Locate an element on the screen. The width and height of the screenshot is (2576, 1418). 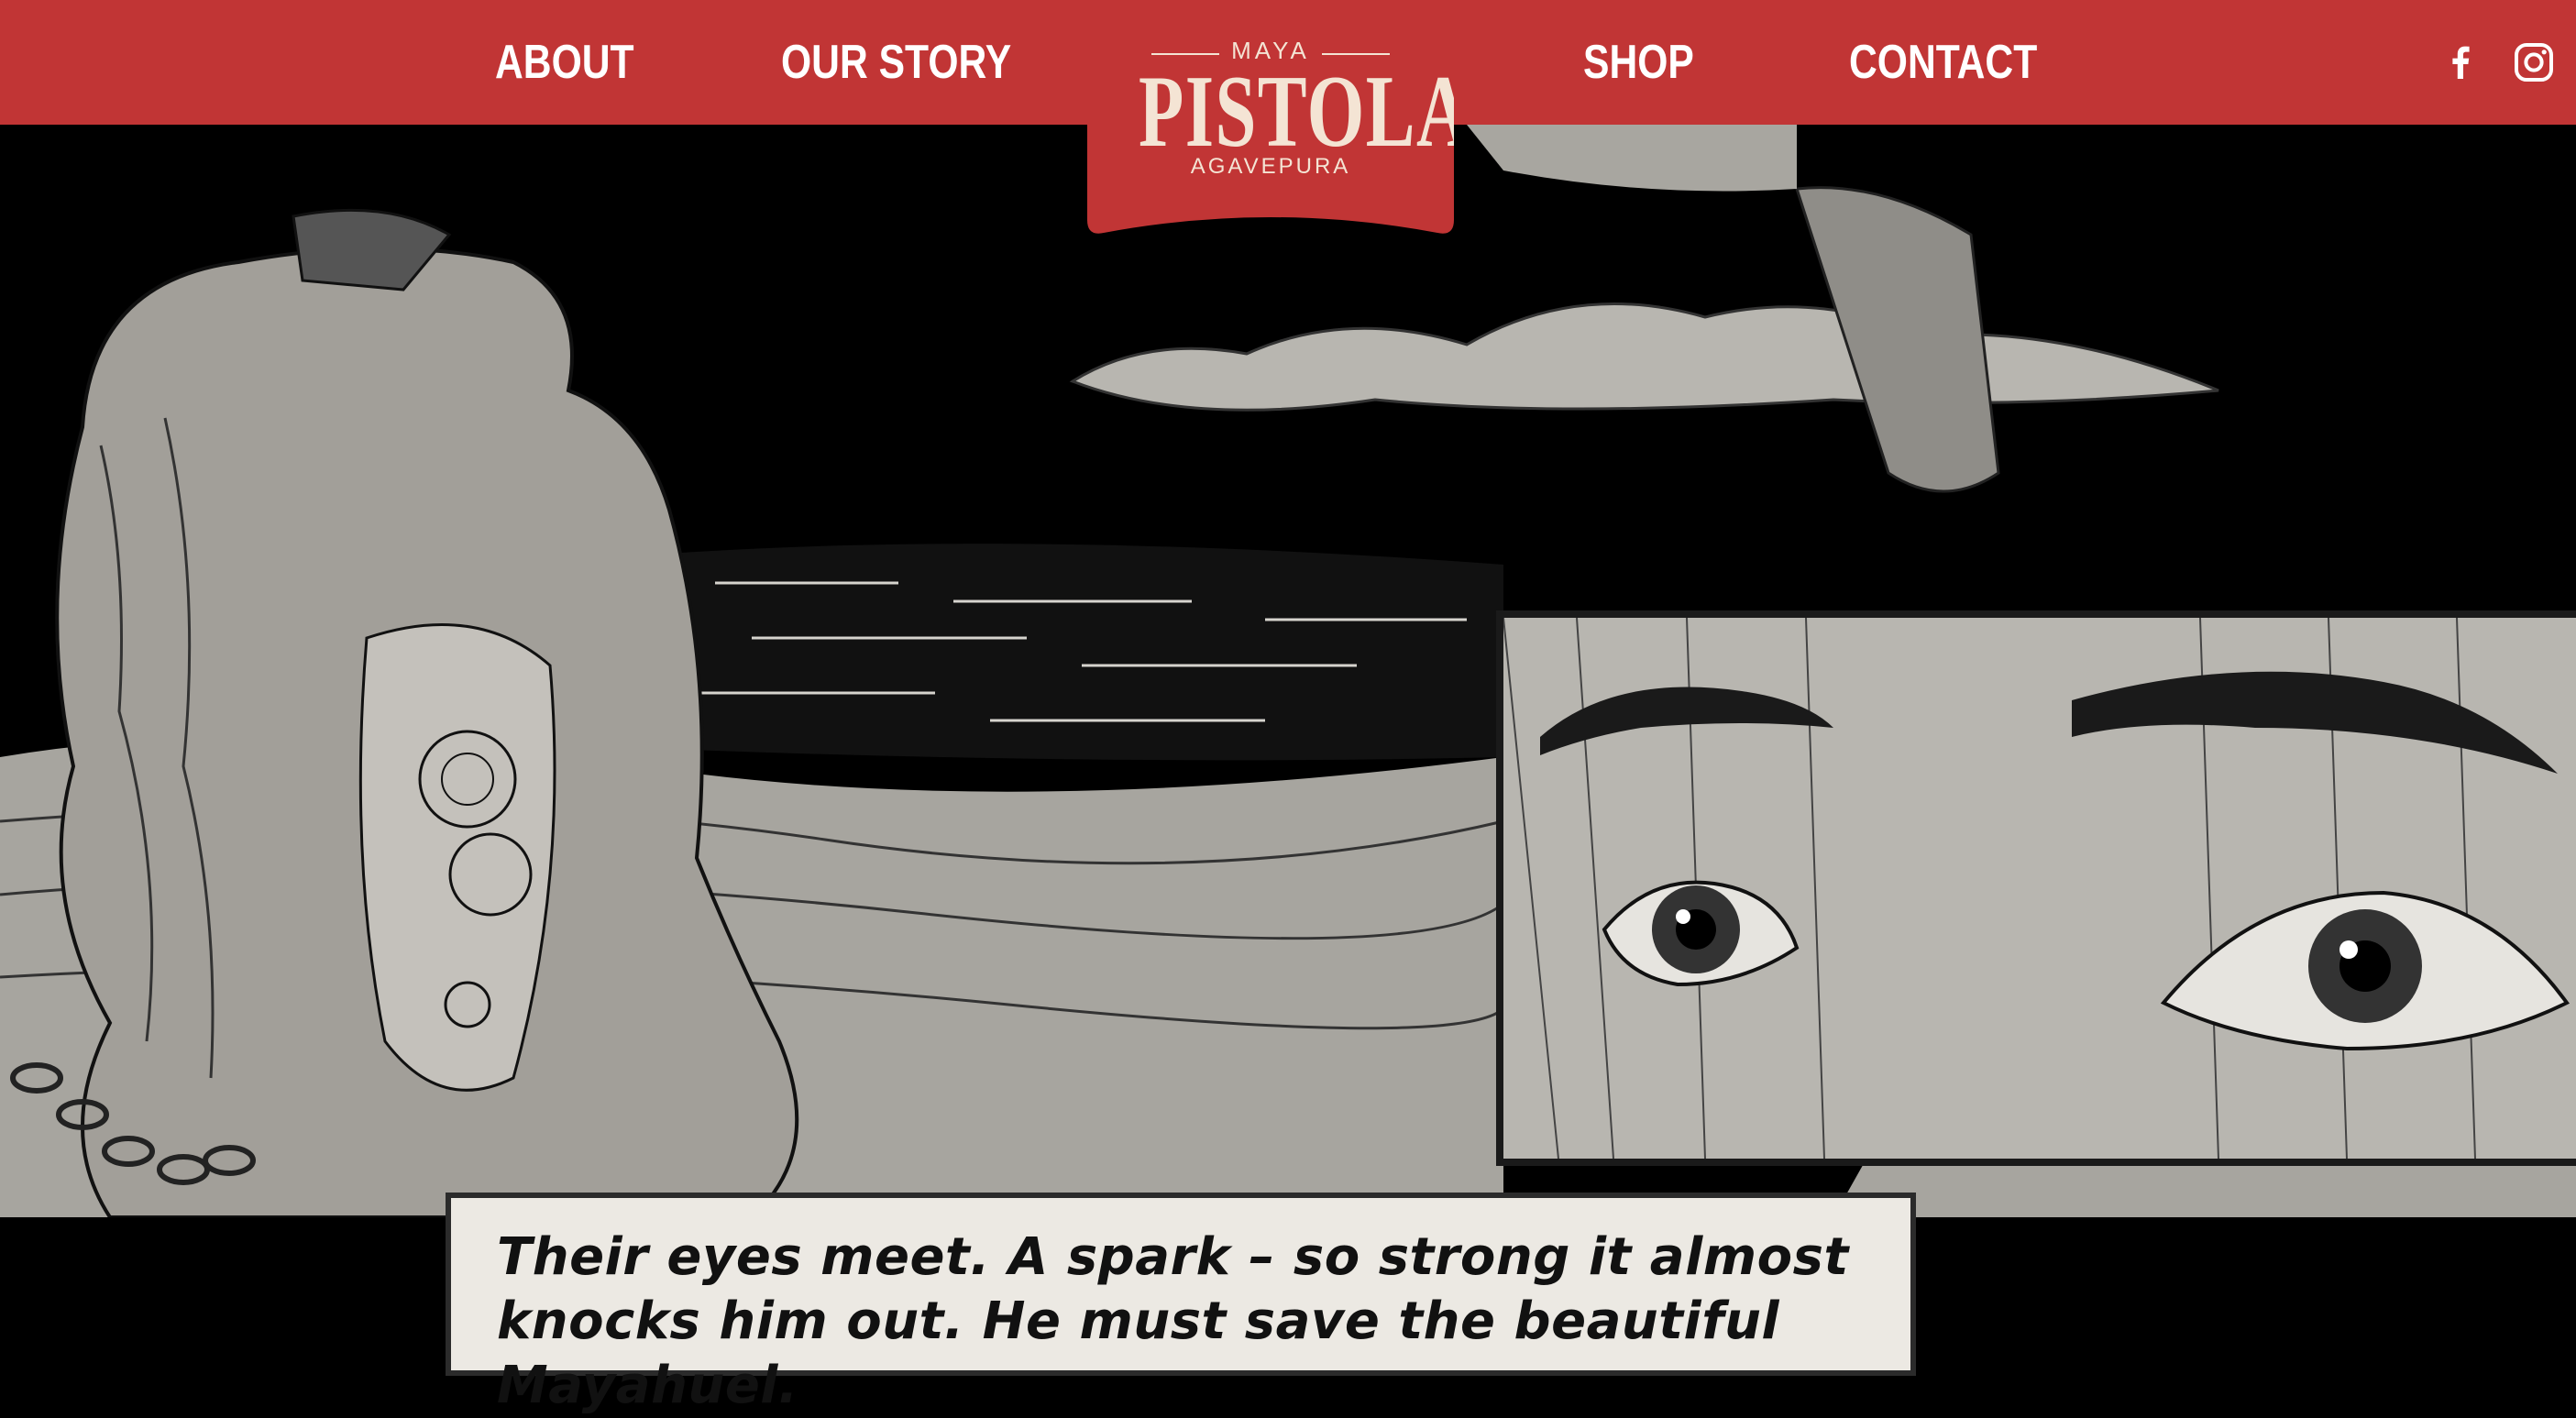
logo-agavepura-text: AGAVEPURA is located at coordinates (1271, 166).